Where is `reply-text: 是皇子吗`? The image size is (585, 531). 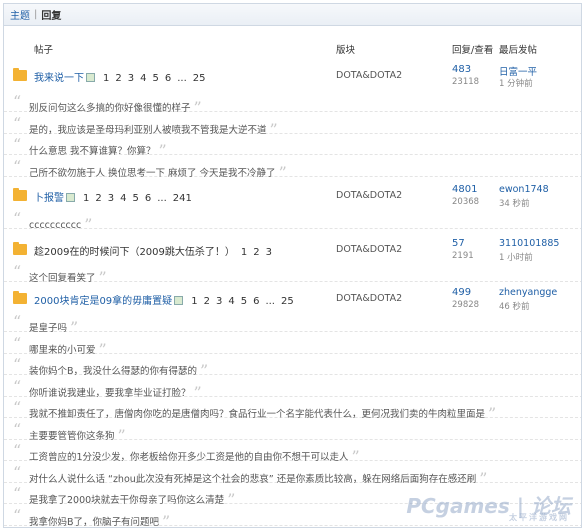 reply-text: 是皇子吗 is located at coordinates (48, 328).